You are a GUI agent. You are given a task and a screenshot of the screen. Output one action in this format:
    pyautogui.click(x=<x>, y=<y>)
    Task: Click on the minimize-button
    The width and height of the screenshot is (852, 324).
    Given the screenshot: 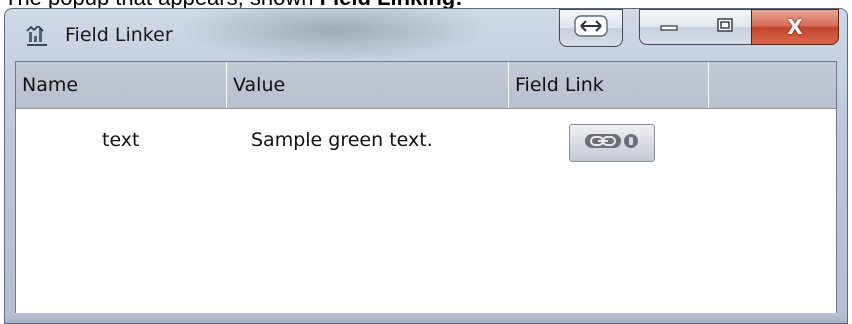 What is the action you would take?
    pyautogui.click(x=669, y=27)
    